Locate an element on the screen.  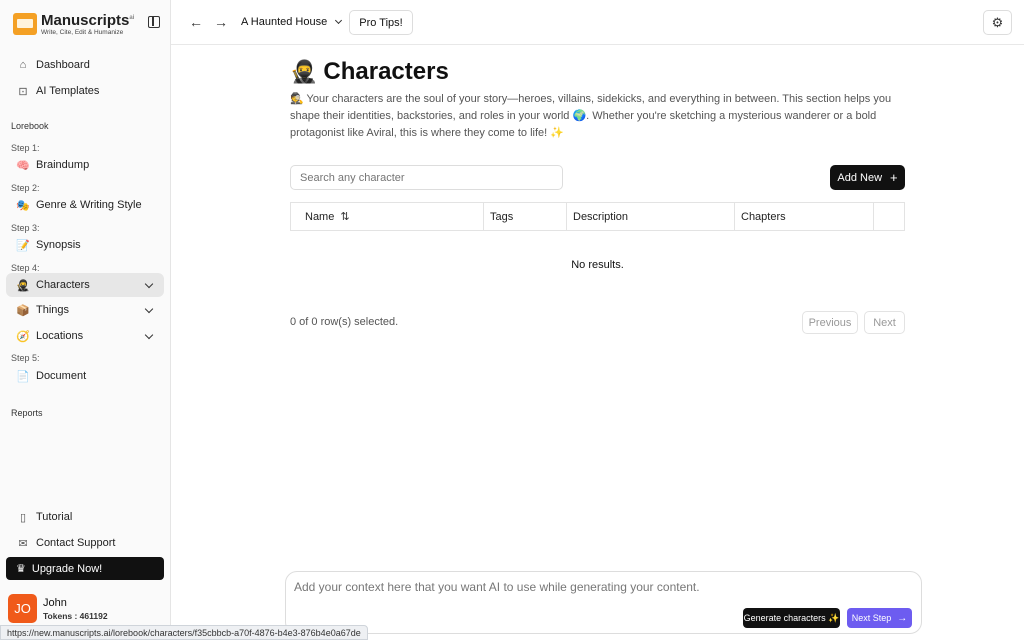
sidebar-item-document: 📄 Document is located at coordinates (85, 376).